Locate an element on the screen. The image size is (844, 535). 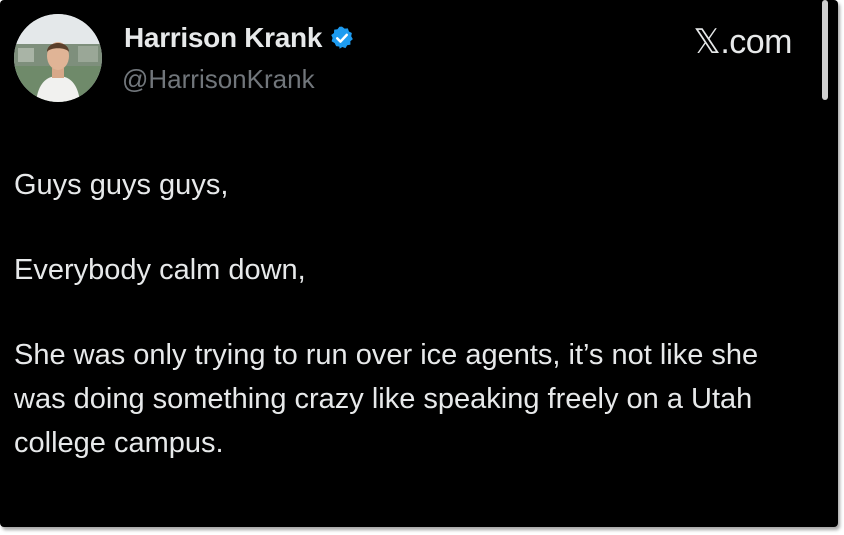
scrollbar-thumb is located at coordinates (825, 50).